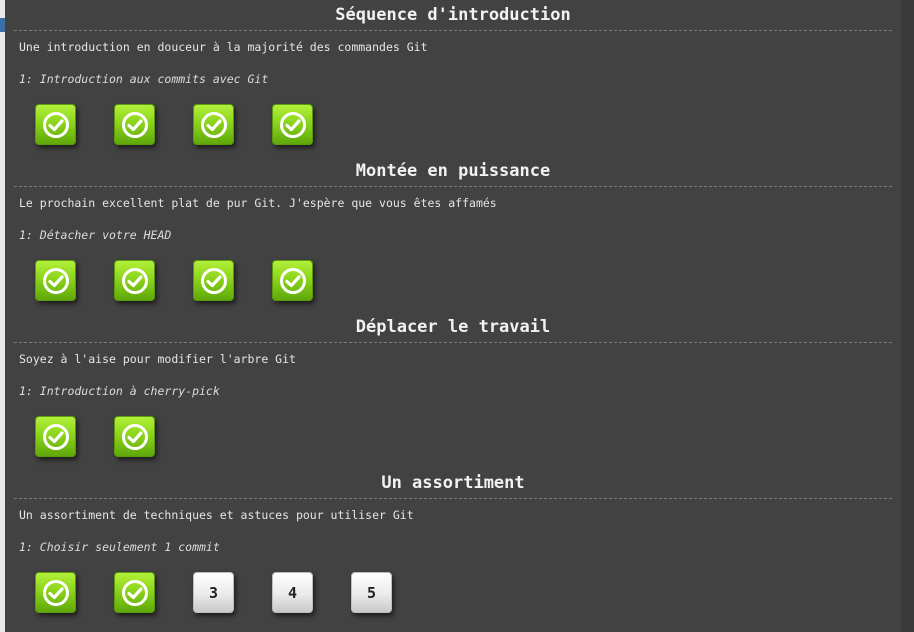 This screenshot has height=632, width=914. I want to click on level-button: 4, so click(292, 592).